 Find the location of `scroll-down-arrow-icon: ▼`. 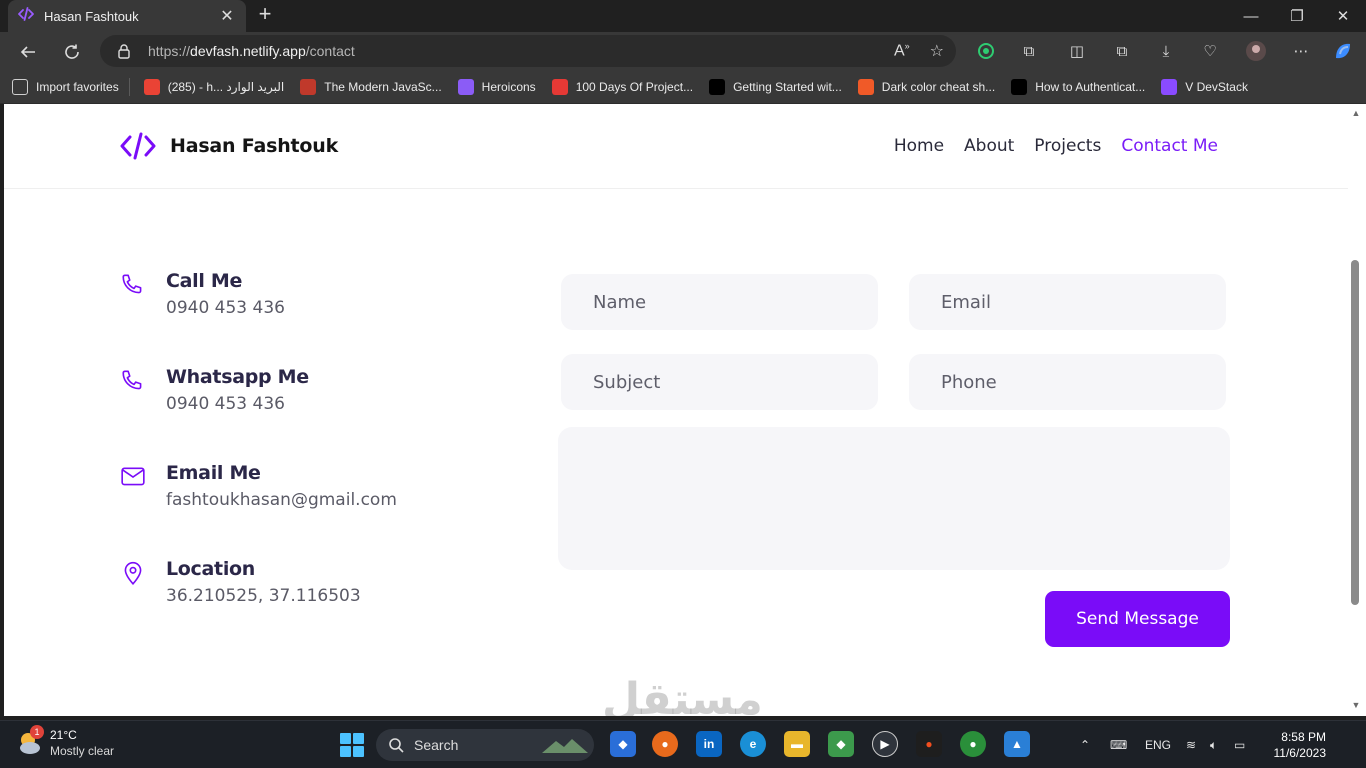

scroll-down-arrow-icon: ▼ is located at coordinates (1356, 706).